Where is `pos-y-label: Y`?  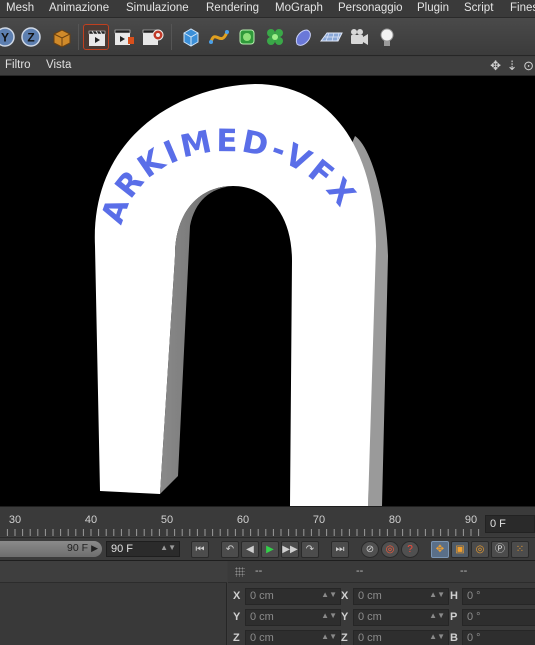
pos-y-label: Y is located at coordinates (237, 617).